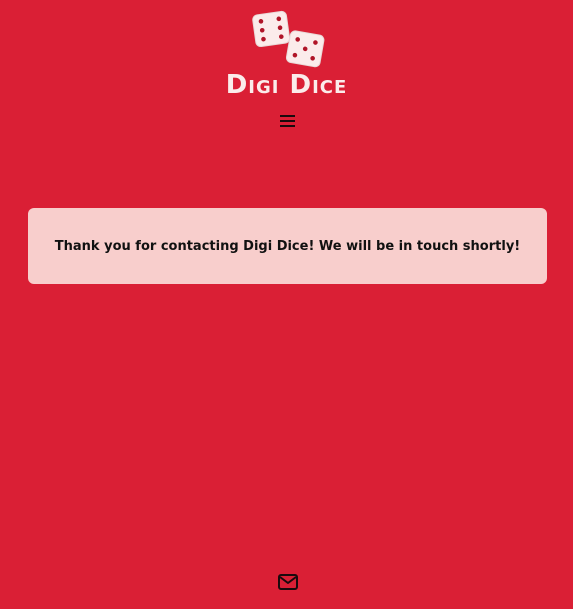  Describe the element at coordinates (288, 121) in the screenshot. I see `hamburger-menu-icon` at that location.